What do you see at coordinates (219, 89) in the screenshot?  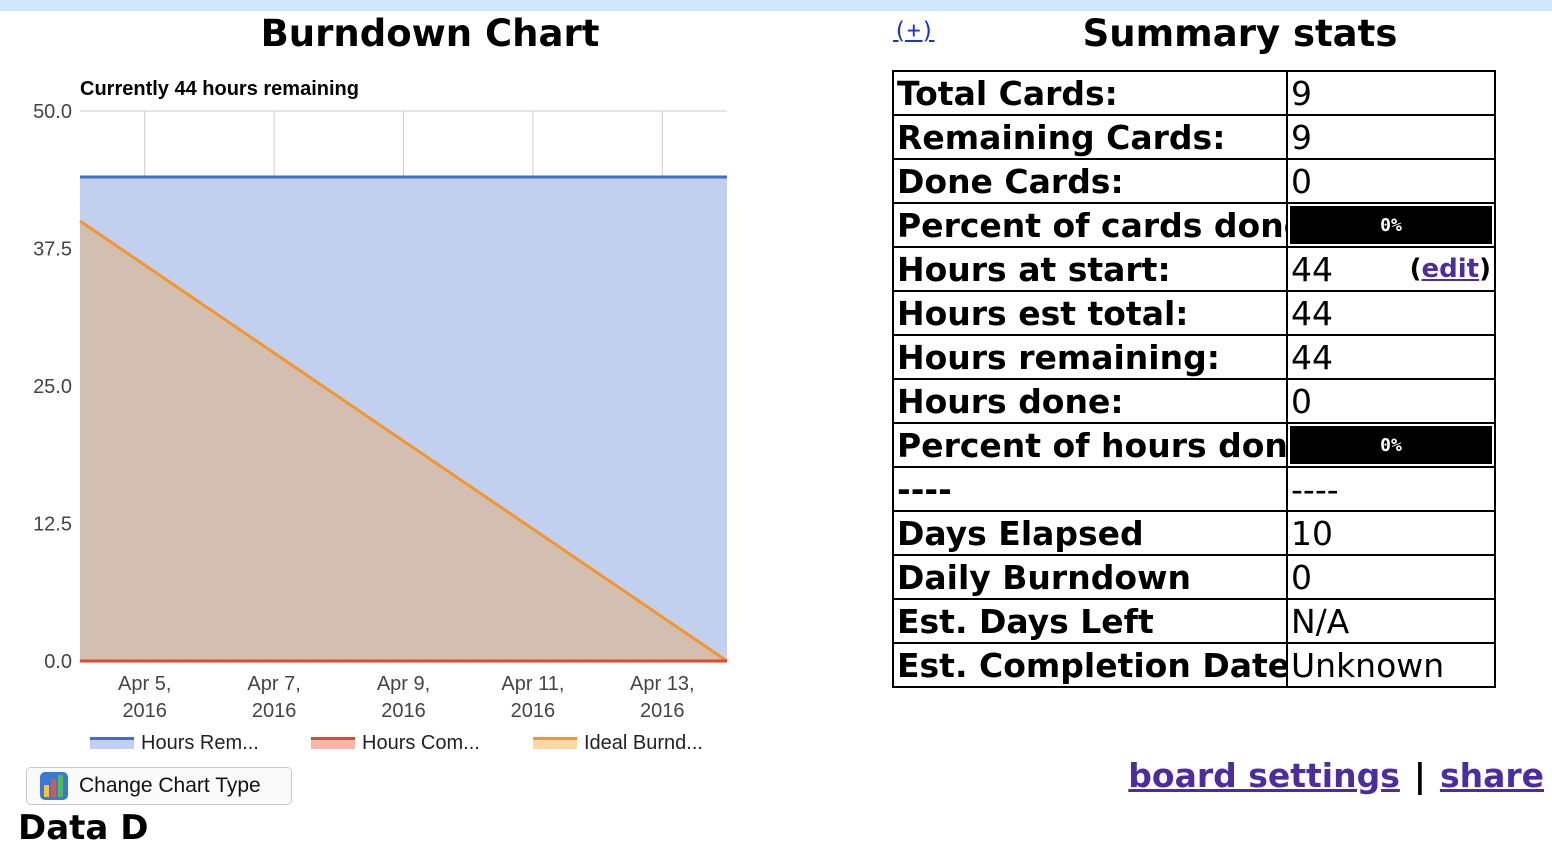 I see `chart-subtitle: Currently 44 hours remaining` at bounding box center [219, 89].